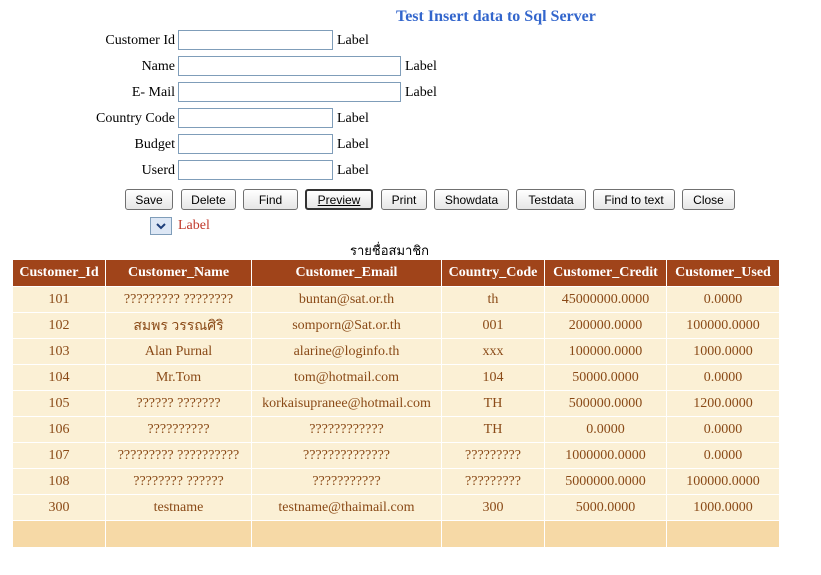 The image size is (821, 575). I want to click on cell-customer-email: korkaisupranee@hotmail.com, so click(346, 403).